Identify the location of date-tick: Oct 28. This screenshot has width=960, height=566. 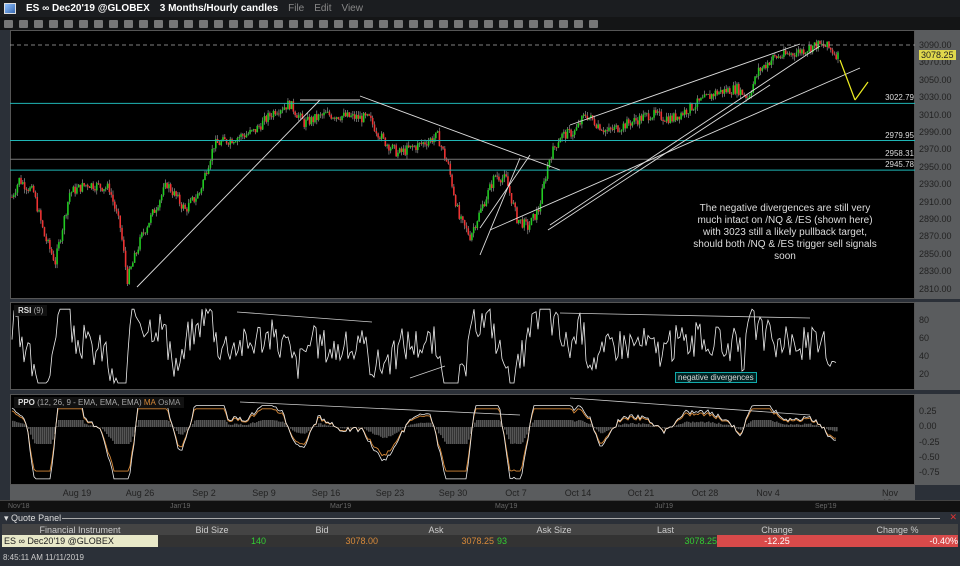
(705, 493).